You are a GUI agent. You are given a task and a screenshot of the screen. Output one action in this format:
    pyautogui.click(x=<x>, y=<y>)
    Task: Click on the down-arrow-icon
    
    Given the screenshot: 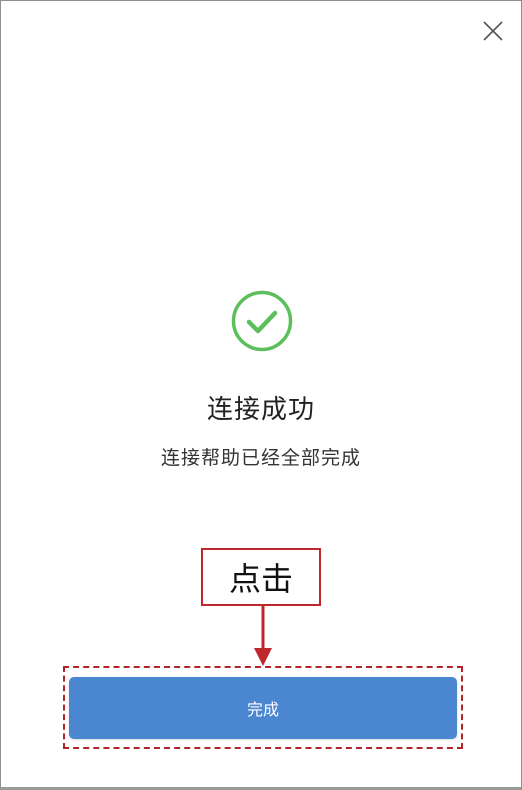 What is the action you would take?
    pyautogui.click(x=263, y=637)
    